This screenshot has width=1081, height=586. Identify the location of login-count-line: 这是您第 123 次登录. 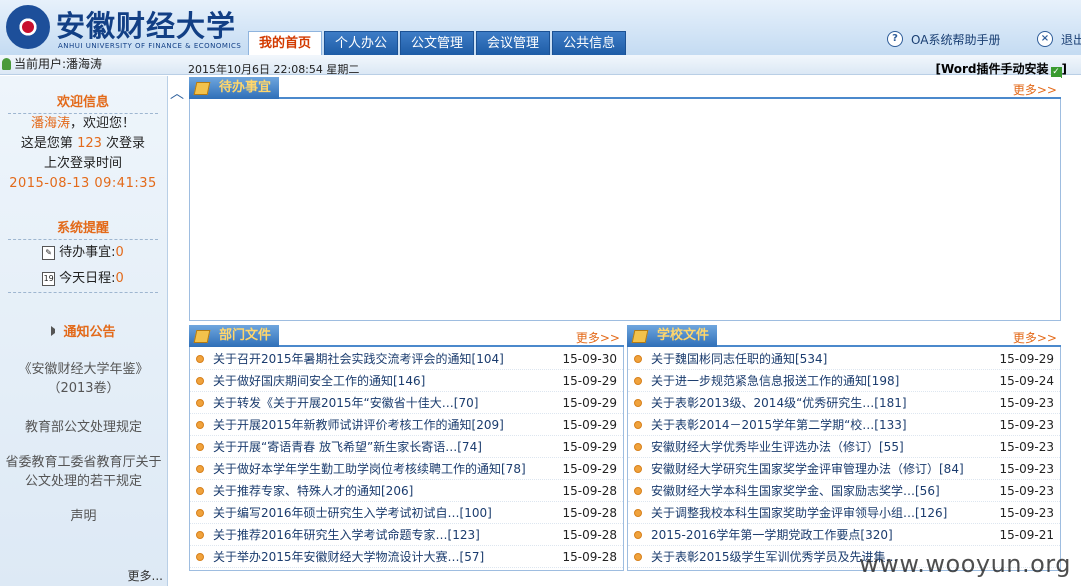
(83, 144).